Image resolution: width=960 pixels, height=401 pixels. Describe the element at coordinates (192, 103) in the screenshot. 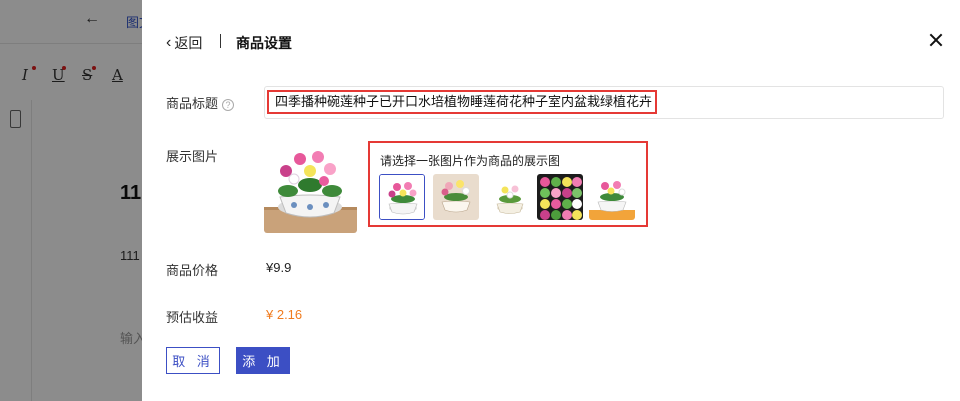

I see `product-title-label-text: 商品标题` at that location.